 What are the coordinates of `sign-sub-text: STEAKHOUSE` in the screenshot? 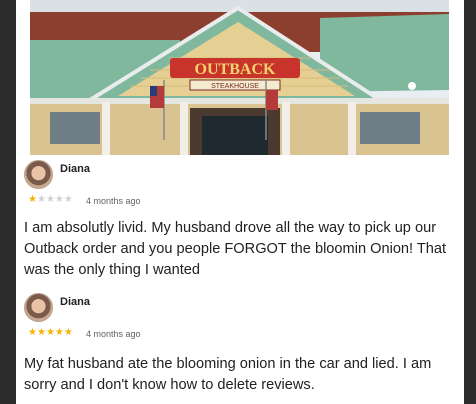 It's located at (235, 86).